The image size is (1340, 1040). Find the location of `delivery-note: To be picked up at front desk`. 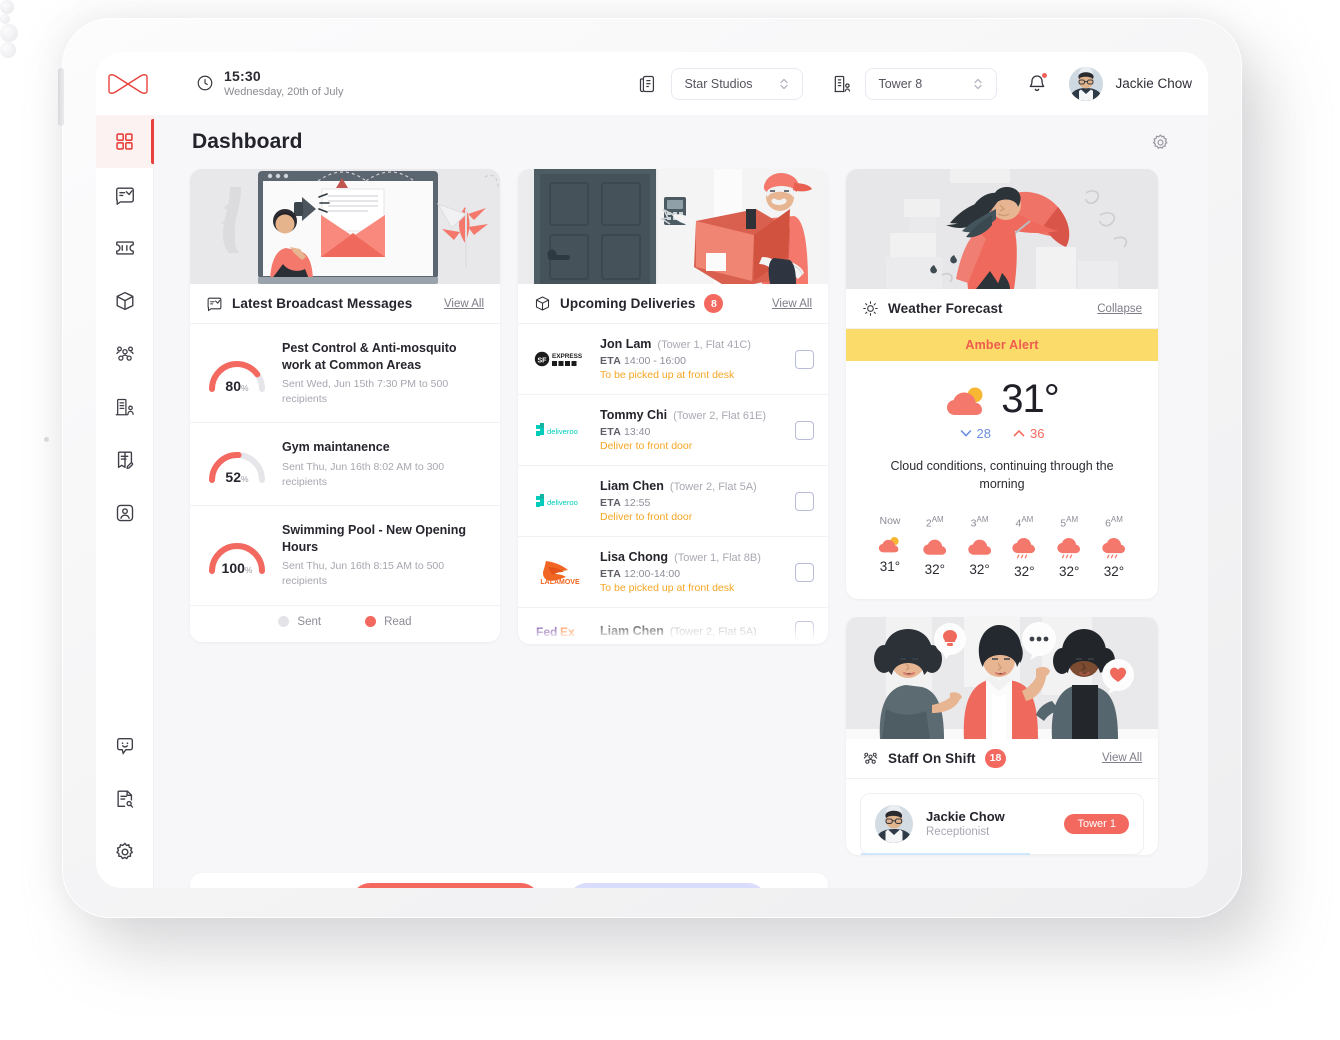

delivery-note: To be picked up at front desk is located at coordinates (667, 588).